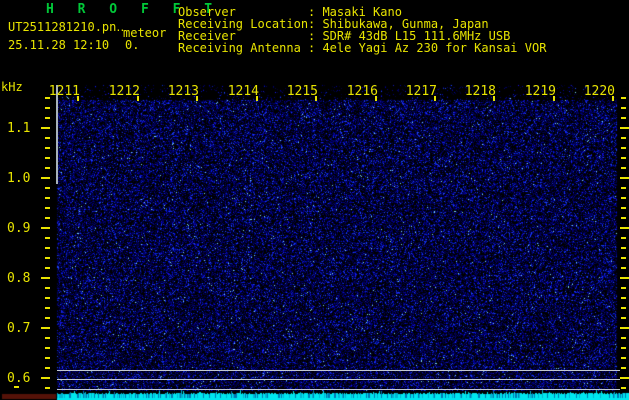  Describe the element at coordinates (599, 91) in the screenshot. I see `time-tick-label-1220: 1220` at that location.